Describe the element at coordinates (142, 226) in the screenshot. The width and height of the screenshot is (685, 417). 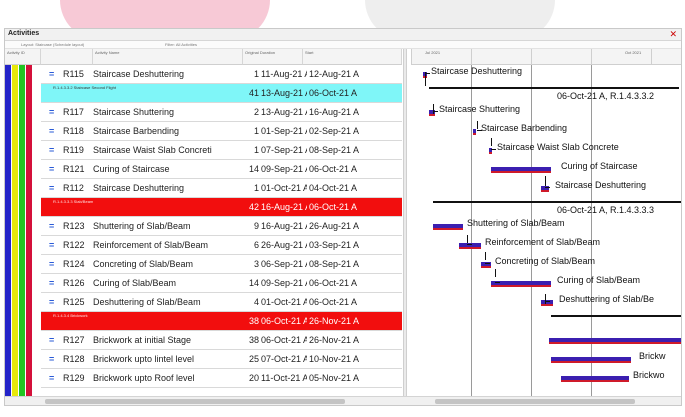
I see `activity-name: Shuttering of Slab/Beam` at that location.